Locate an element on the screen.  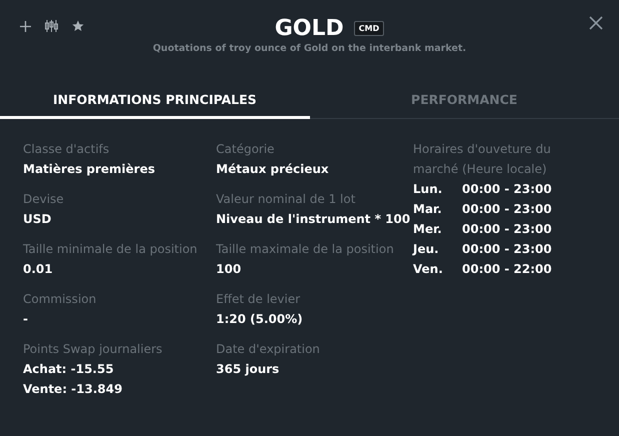
field-label: Valeur nominal de 1 lot is located at coordinates (286, 199).